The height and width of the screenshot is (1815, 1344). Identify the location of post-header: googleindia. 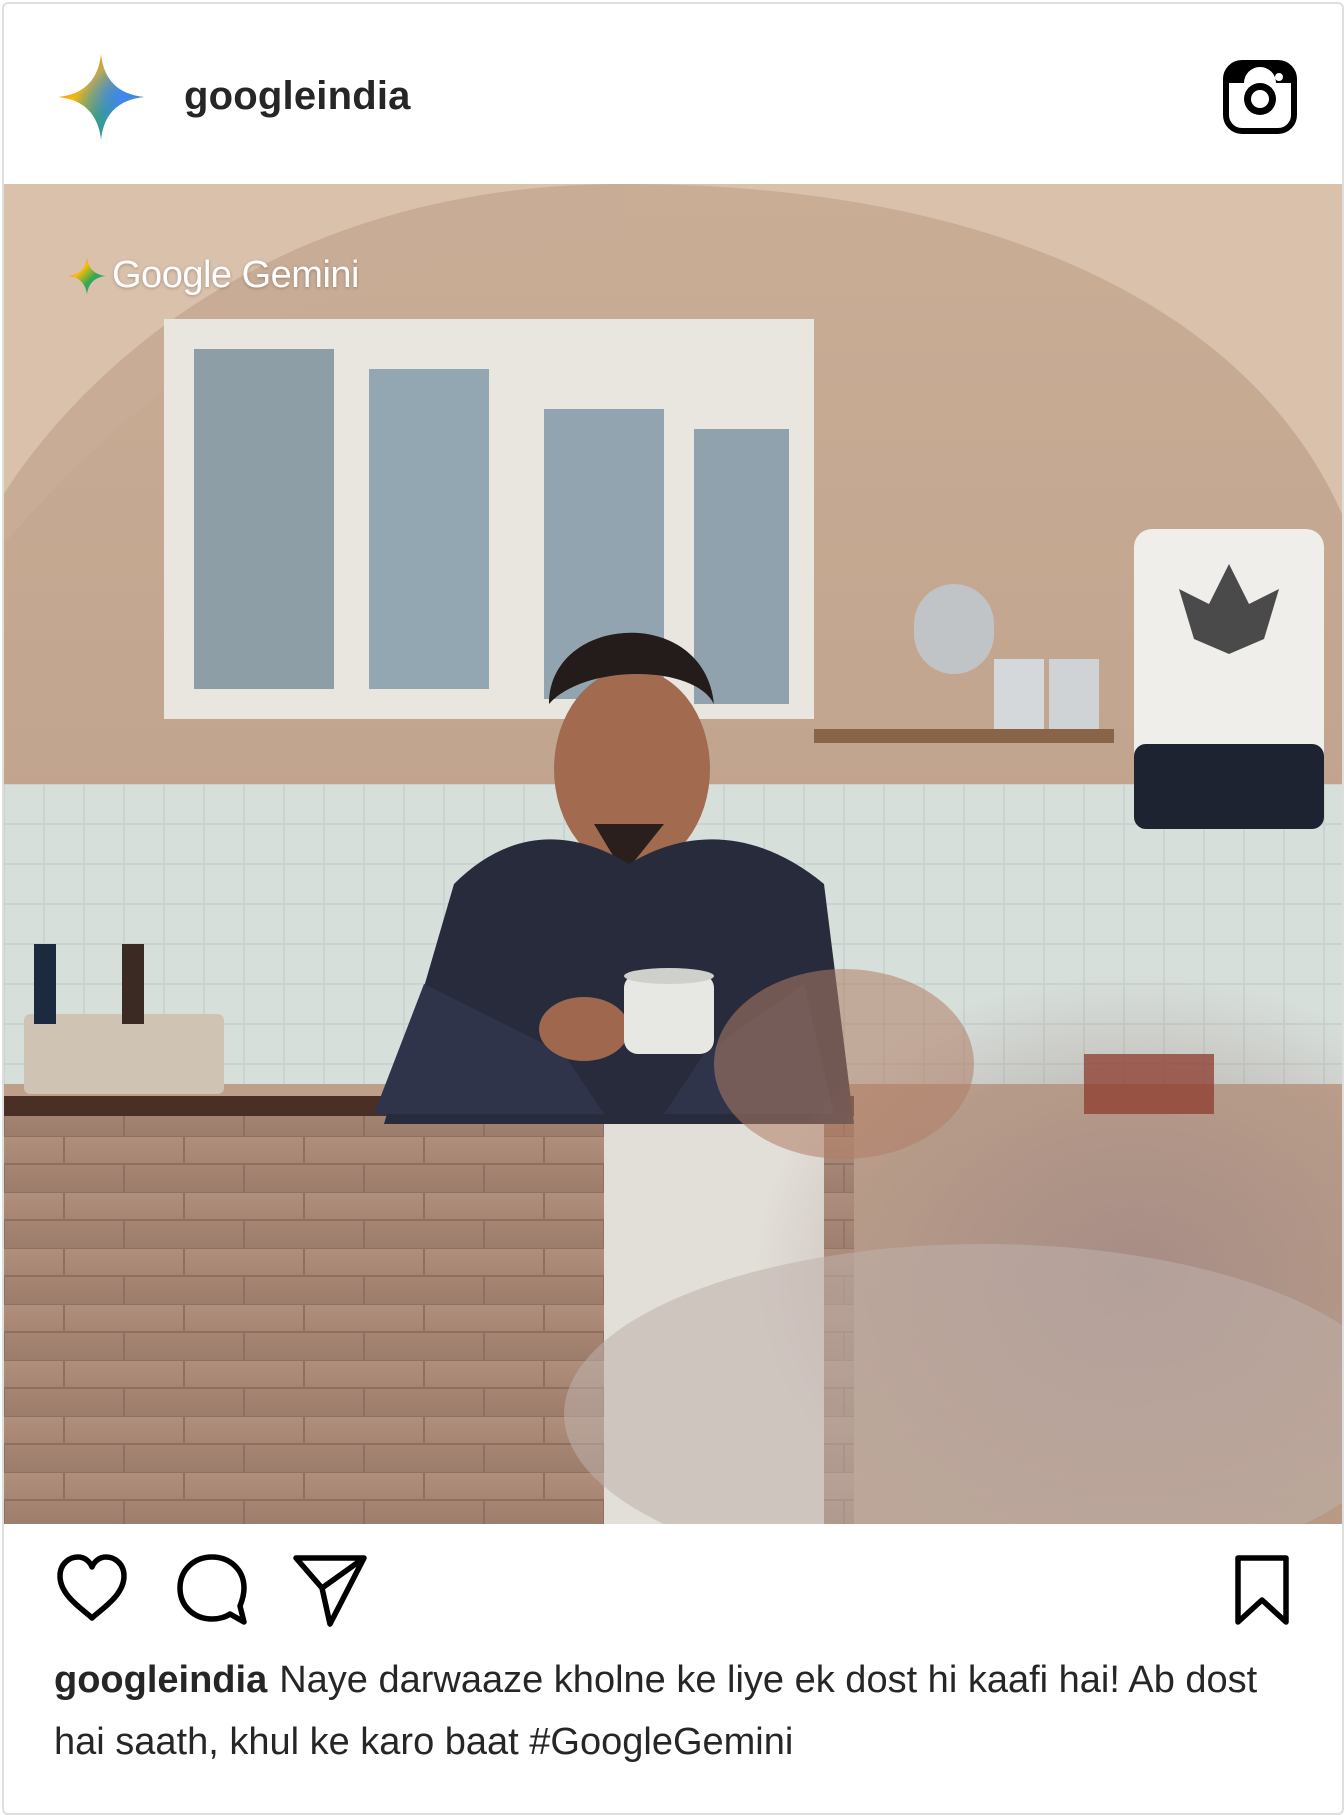
(673, 94).